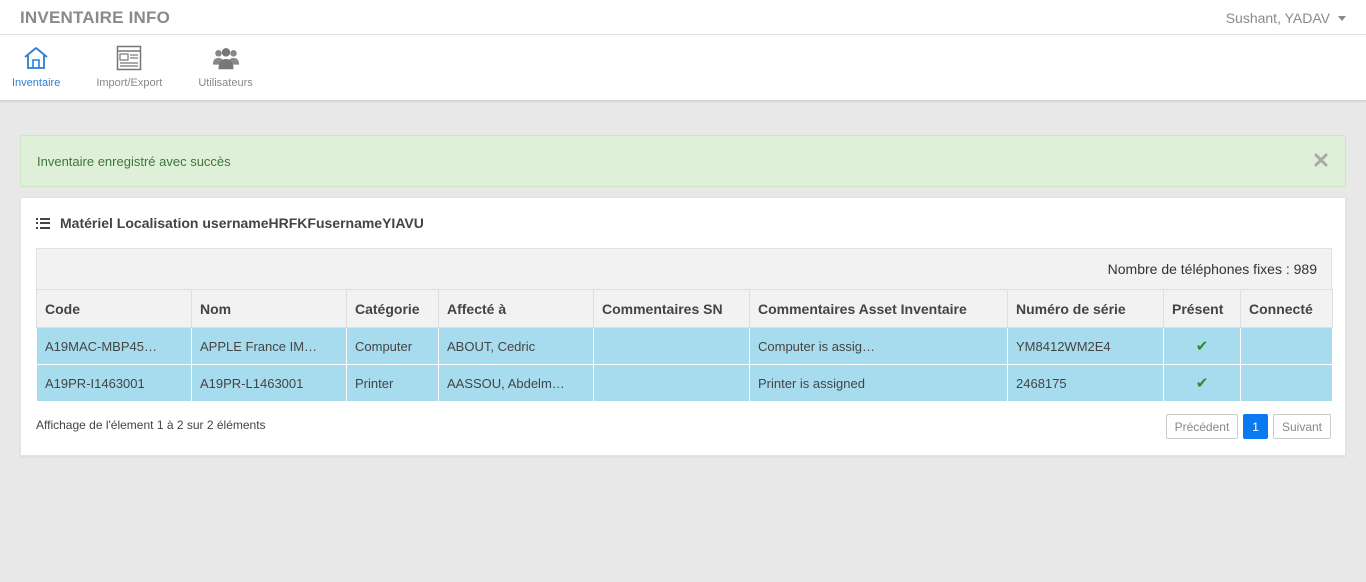 The width and height of the screenshot is (1366, 582). Describe the element at coordinates (226, 58) in the screenshot. I see `users-icon` at that location.